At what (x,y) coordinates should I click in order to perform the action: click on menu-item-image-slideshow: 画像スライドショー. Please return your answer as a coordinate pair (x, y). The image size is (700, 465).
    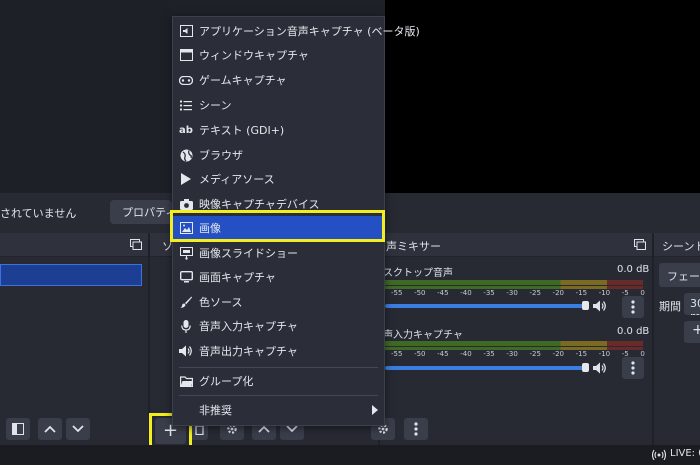
    Looking at the image, I should click on (278, 253).